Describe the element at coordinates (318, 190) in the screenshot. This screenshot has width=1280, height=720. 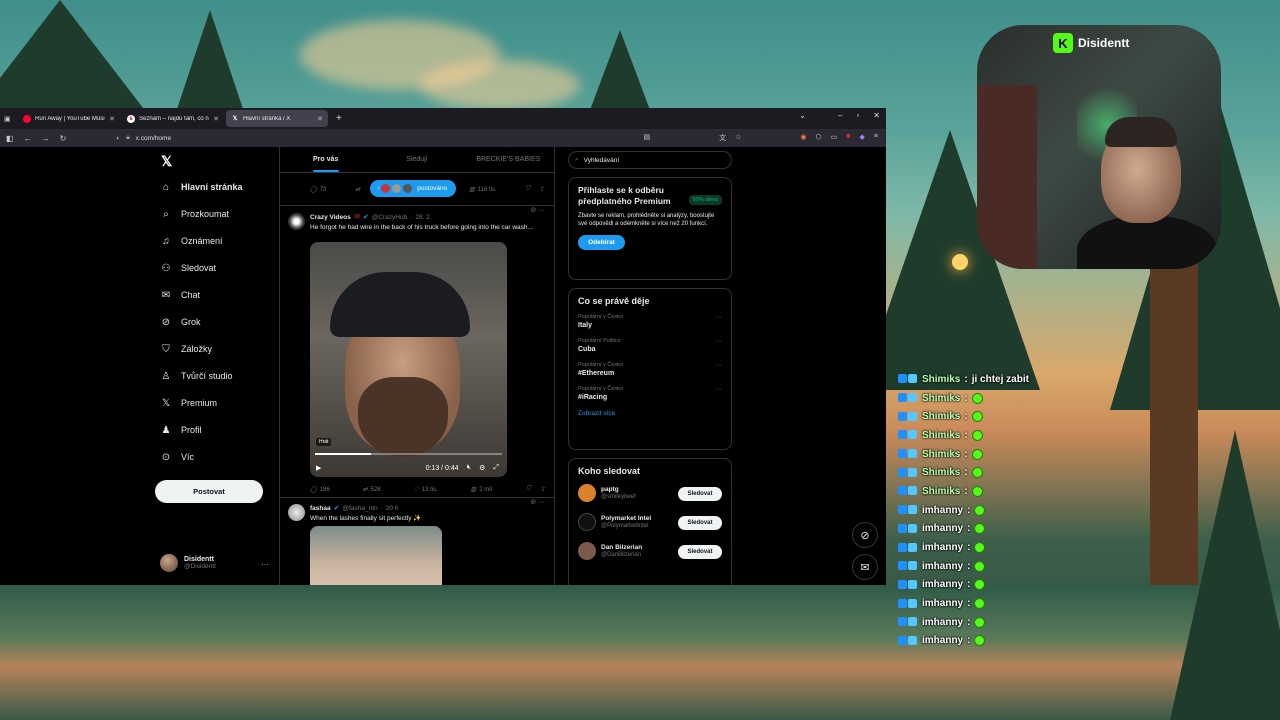
I see `reply-button: ◯ 73` at that location.